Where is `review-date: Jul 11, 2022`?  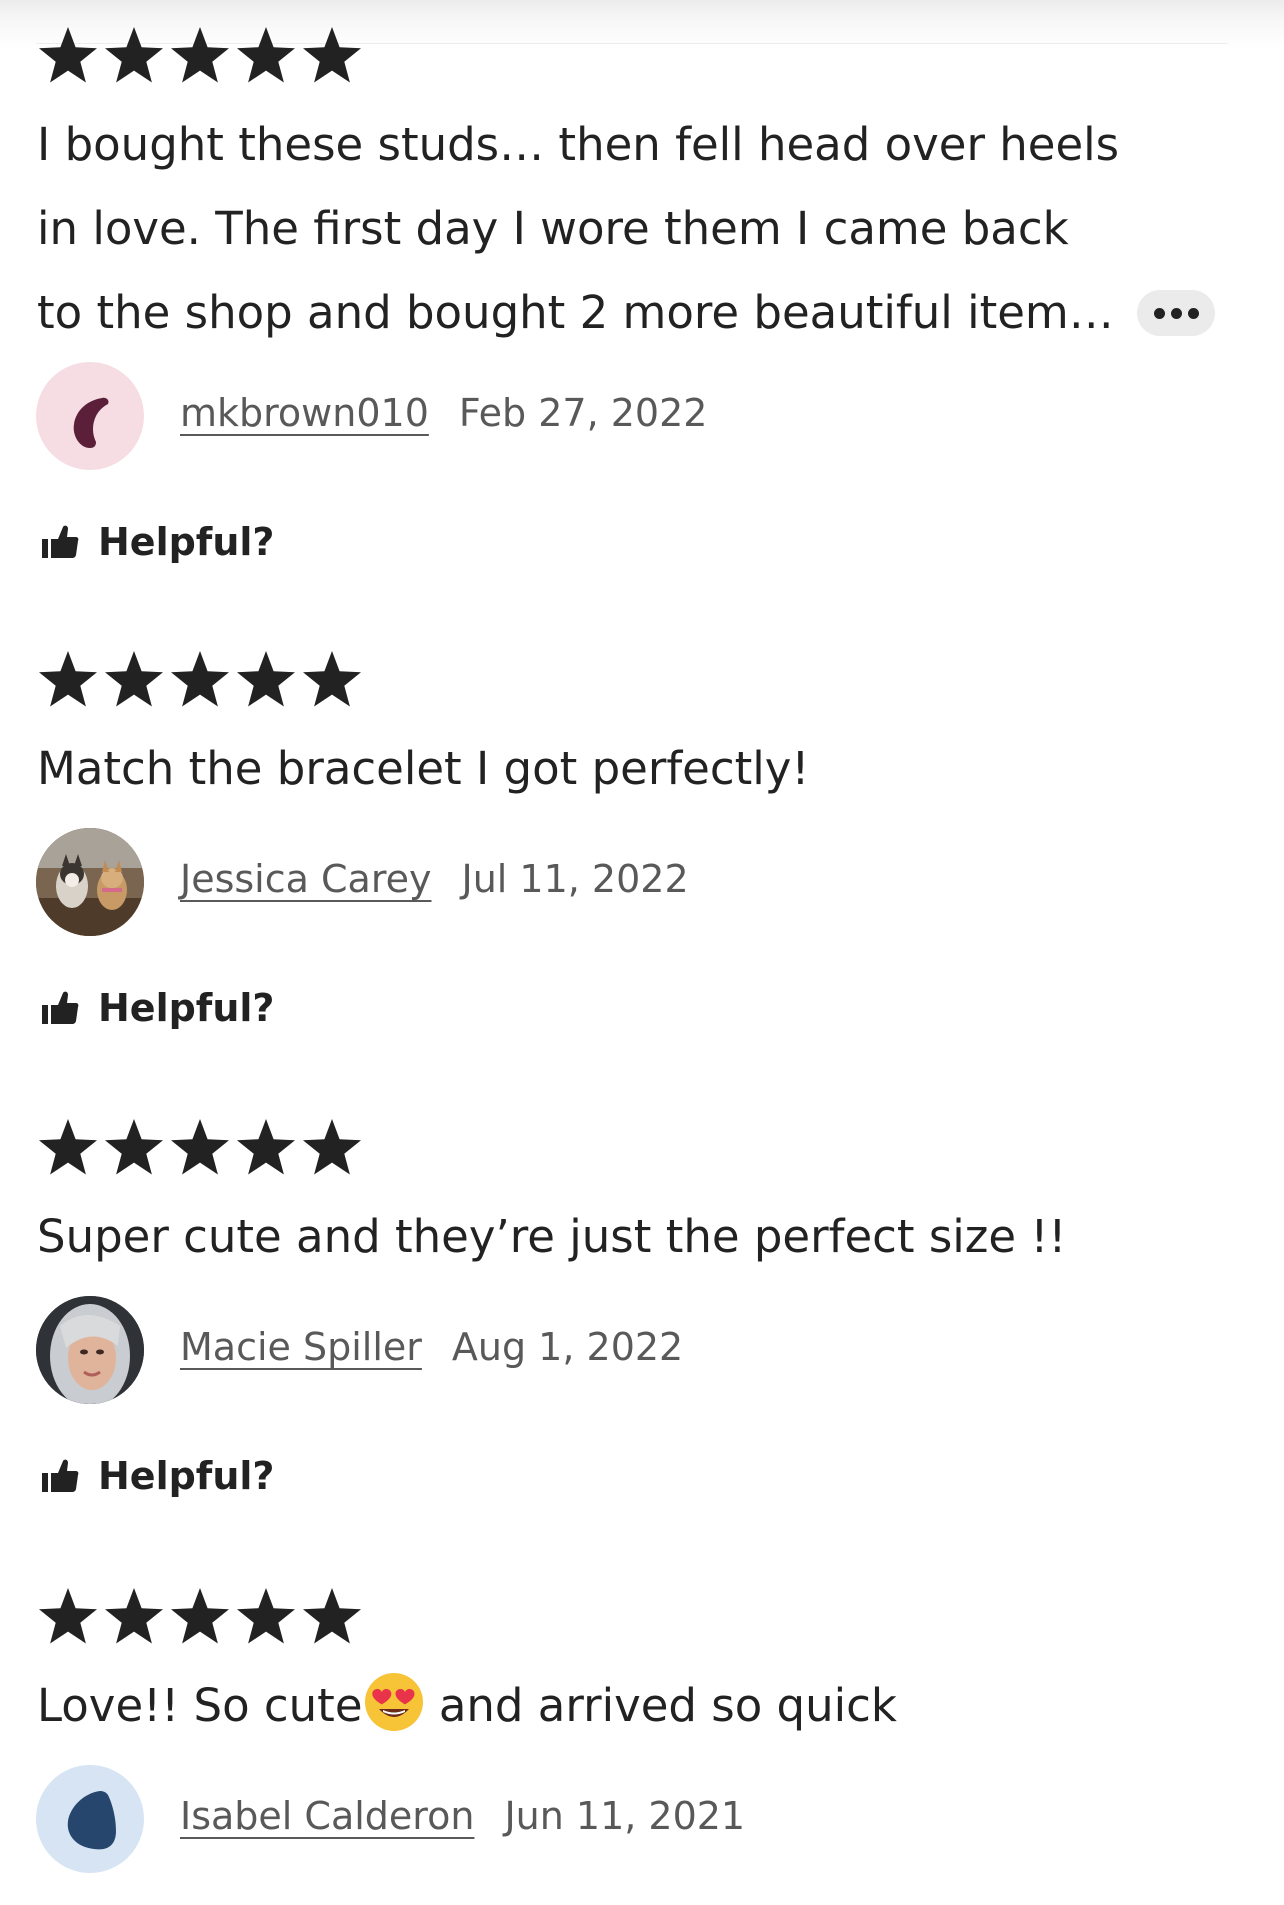 review-date: Jul 11, 2022 is located at coordinates (575, 879).